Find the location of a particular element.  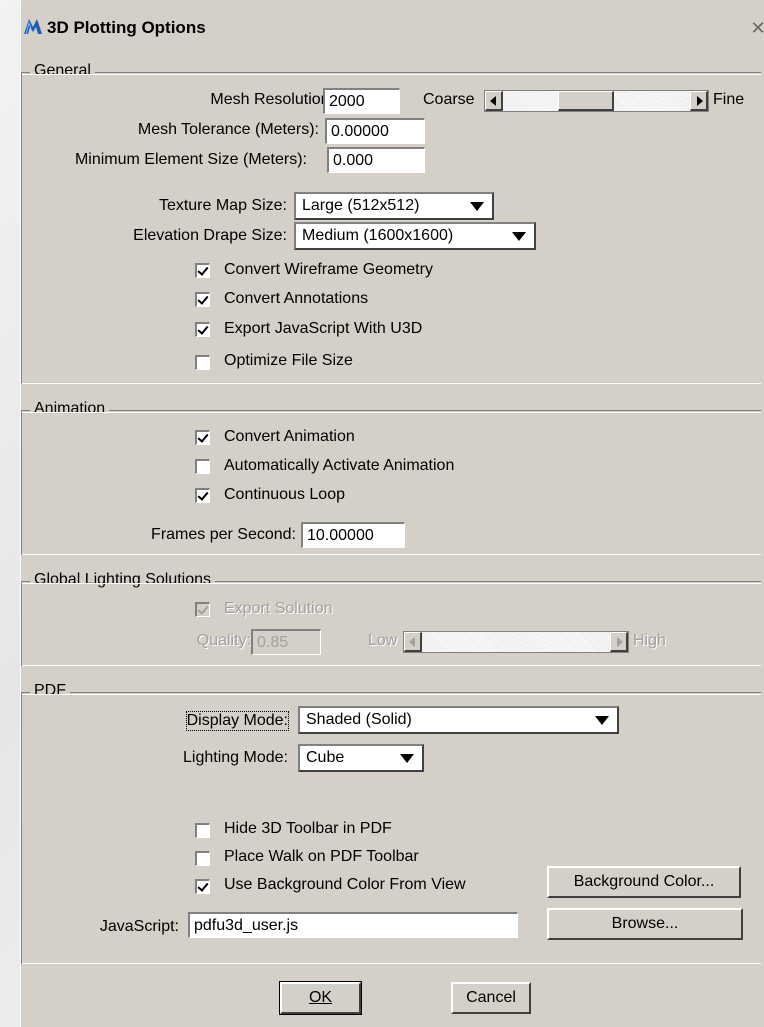

export-solution-label: Export Solution is located at coordinates (278, 609).